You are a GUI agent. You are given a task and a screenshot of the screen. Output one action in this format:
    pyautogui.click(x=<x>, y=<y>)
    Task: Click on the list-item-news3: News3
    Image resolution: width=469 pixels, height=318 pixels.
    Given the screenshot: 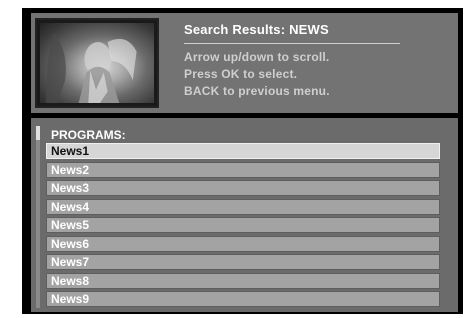 What is the action you would take?
    pyautogui.click(x=243, y=188)
    